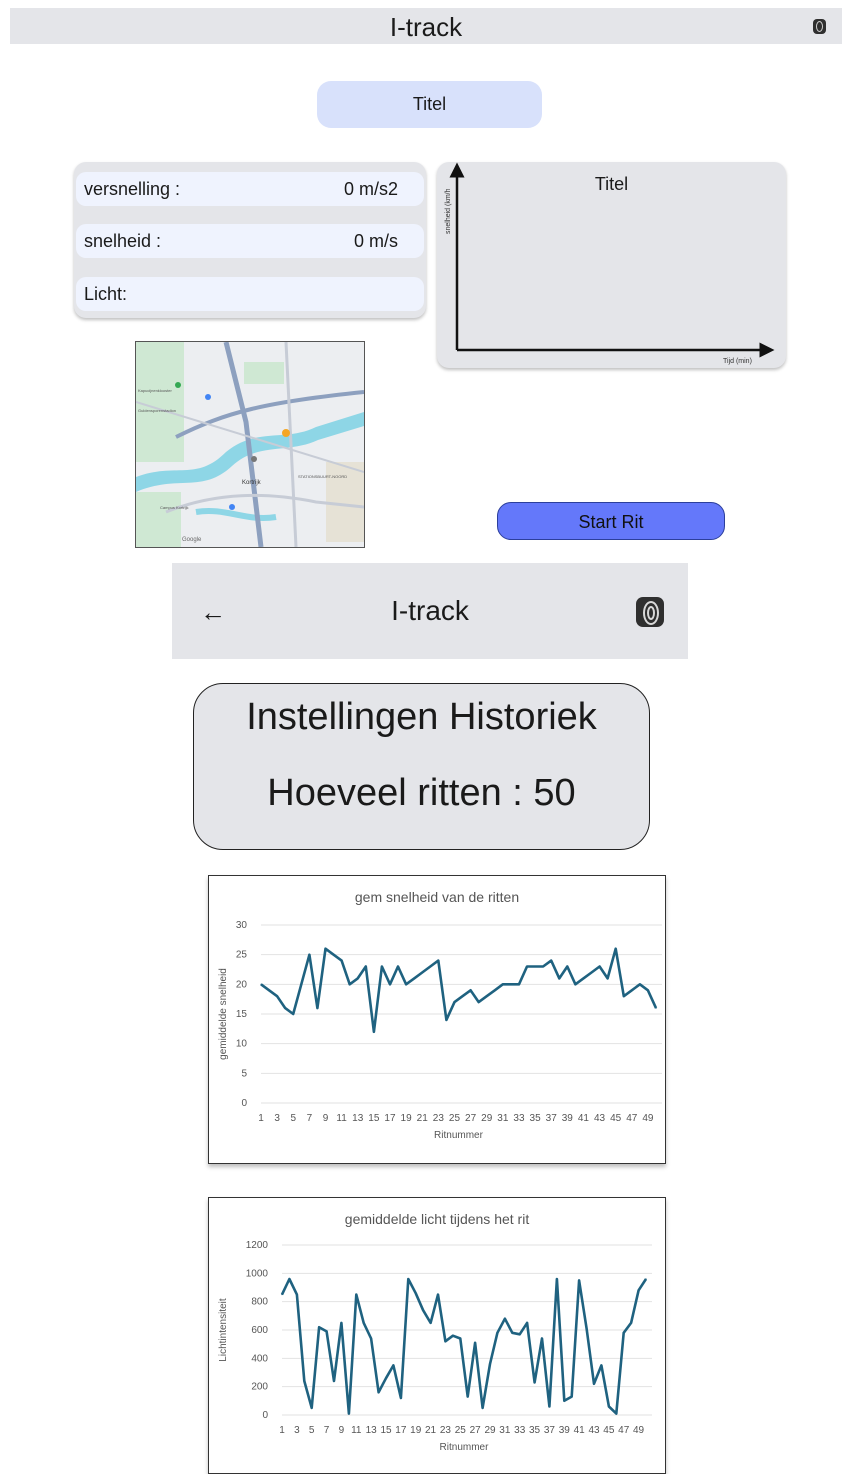  What do you see at coordinates (455, 1118) in the screenshot?
I see `speed-chart-x-tick: 25` at bounding box center [455, 1118].